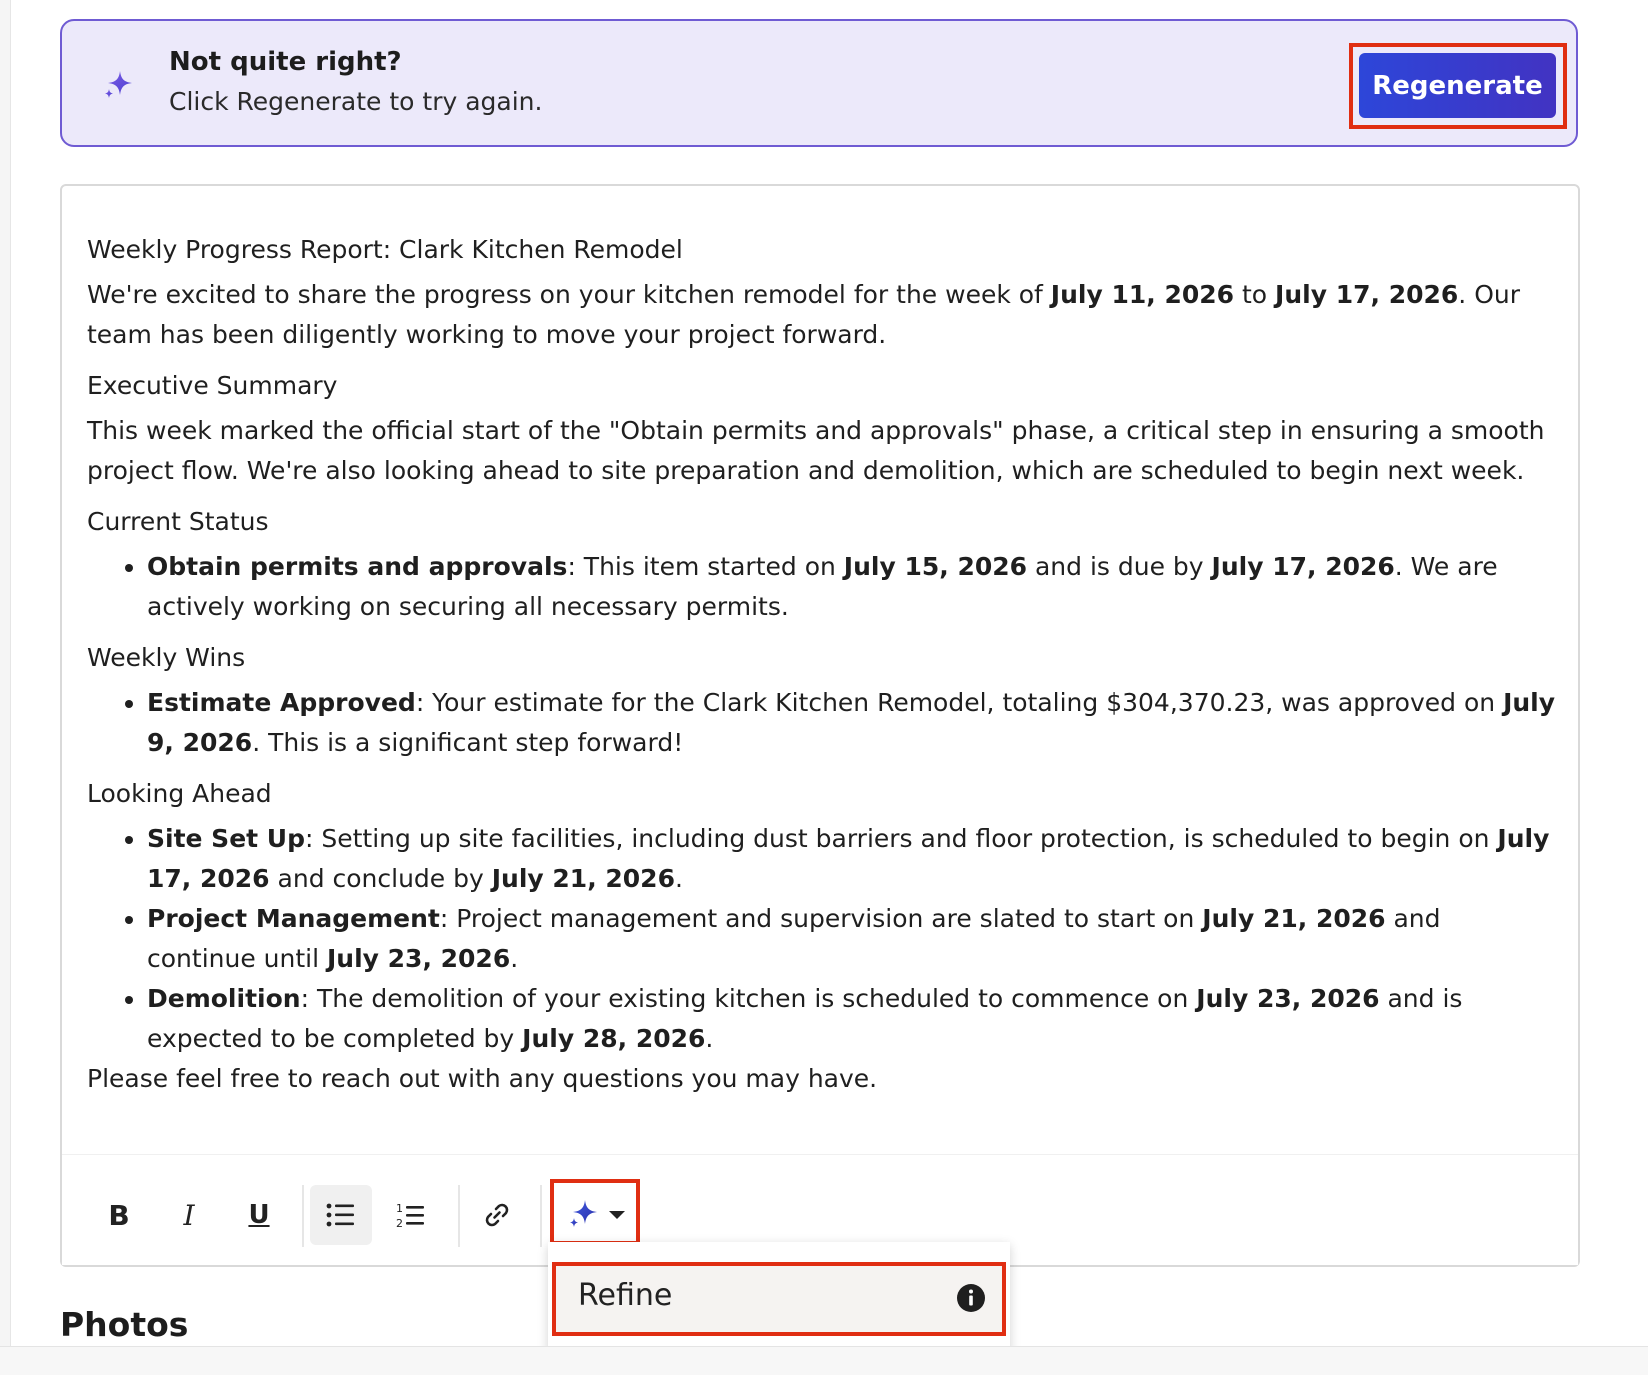  I want to click on current-status-heading: Current Status, so click(178, 521).